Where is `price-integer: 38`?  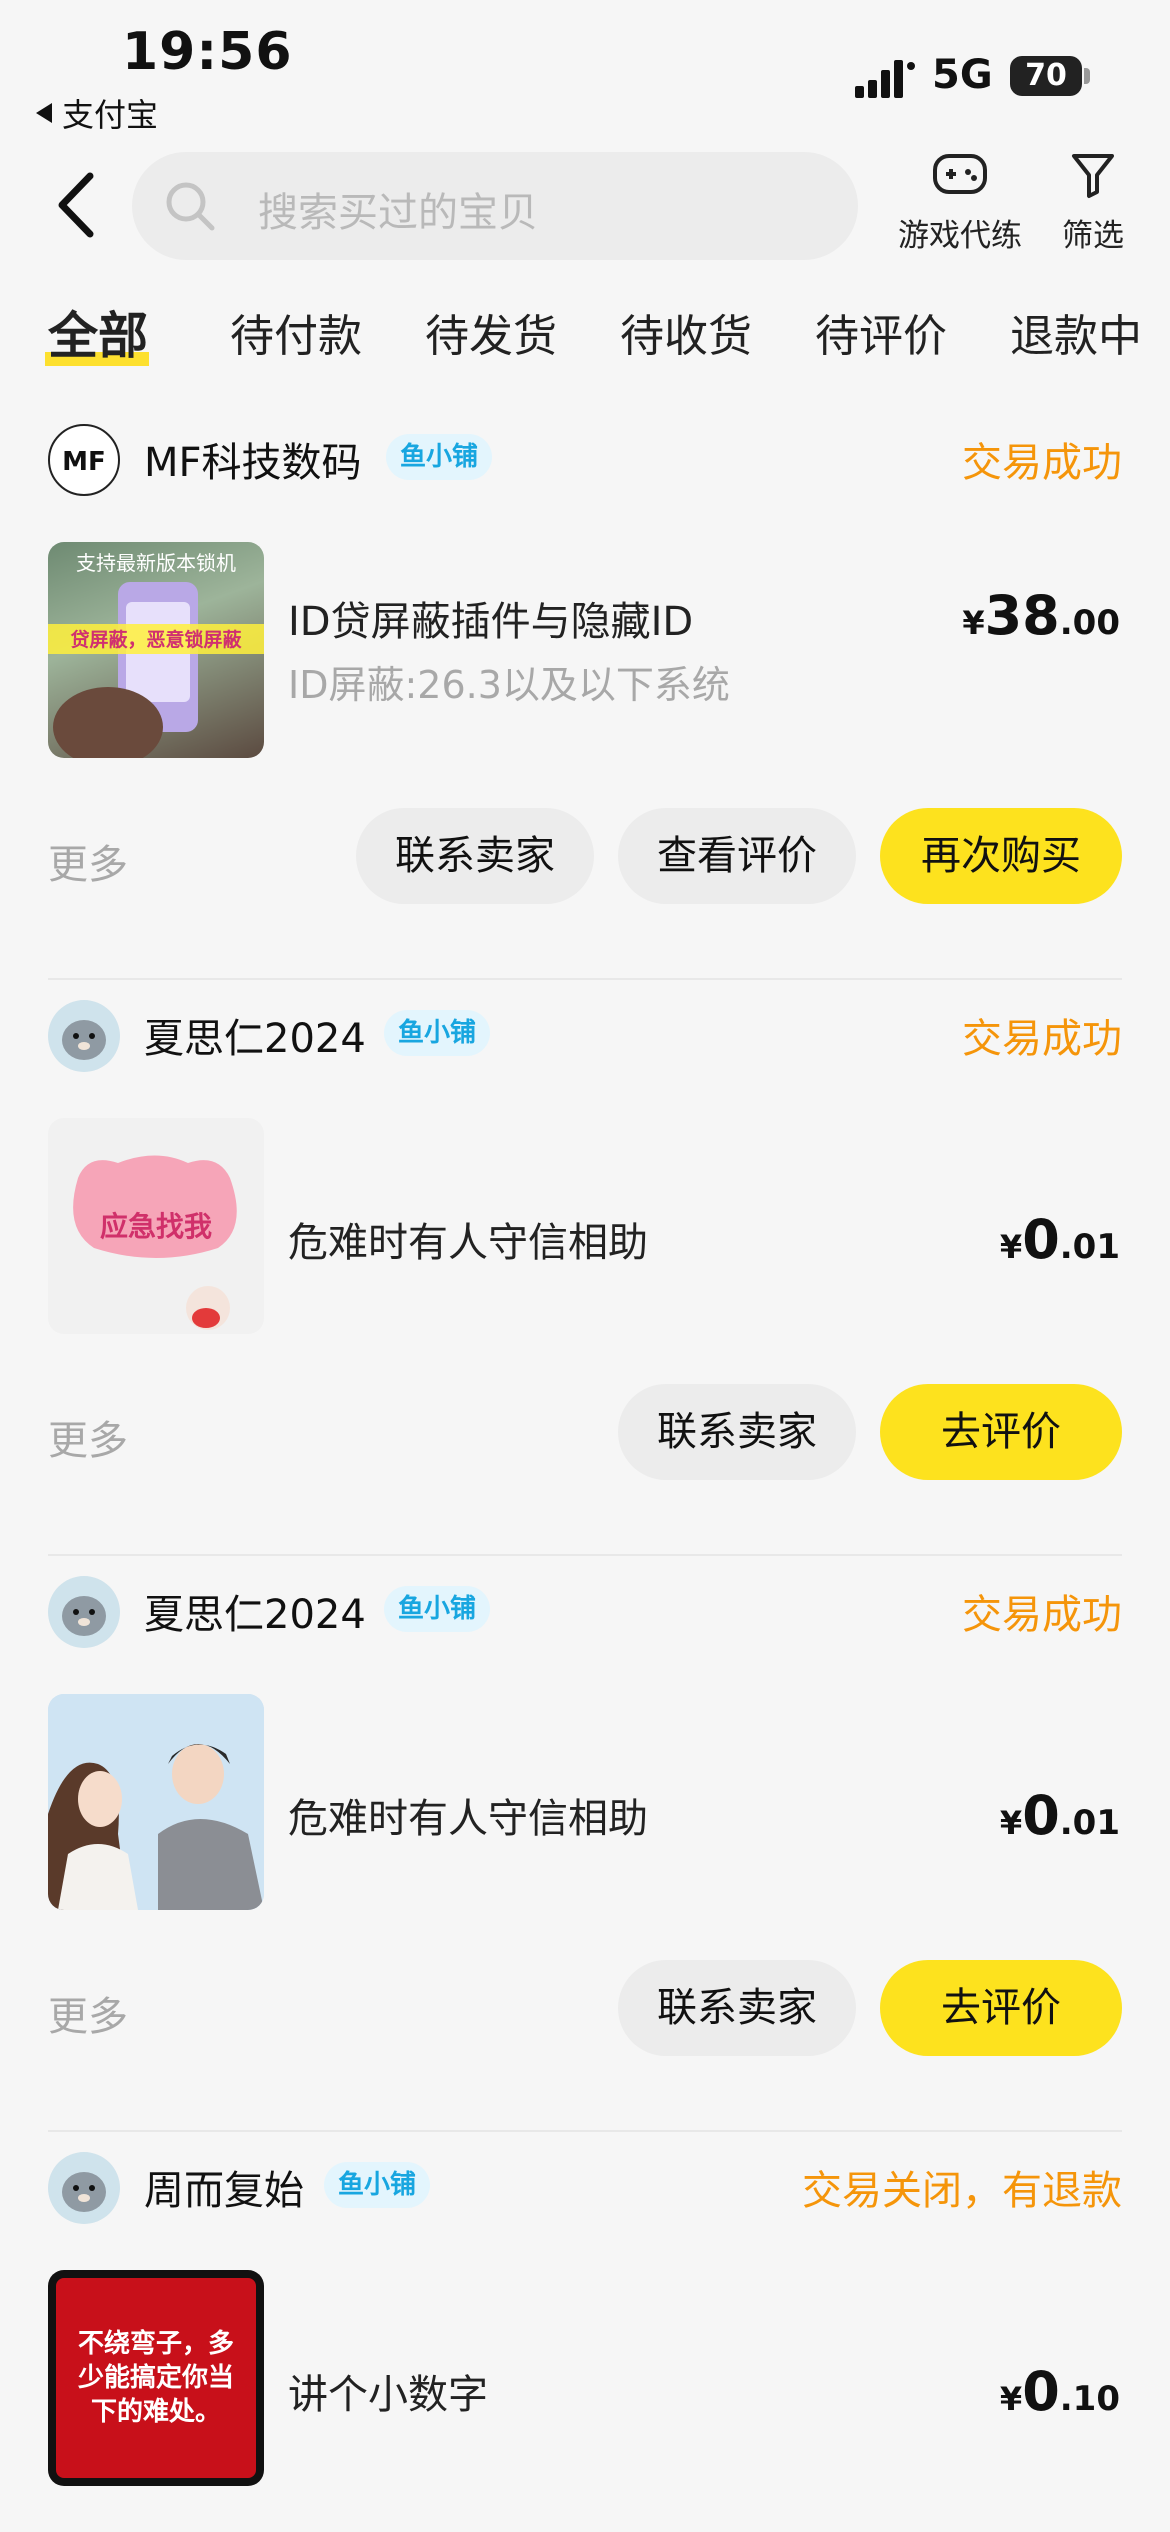
price-integer: 38 is located at coordinates (1022, 615).